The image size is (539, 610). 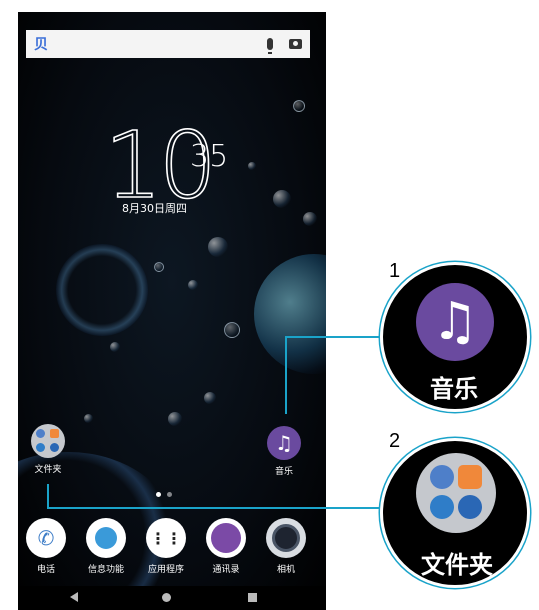 I want to click on callout-label: 文件夹, so click(x=457, y=565).